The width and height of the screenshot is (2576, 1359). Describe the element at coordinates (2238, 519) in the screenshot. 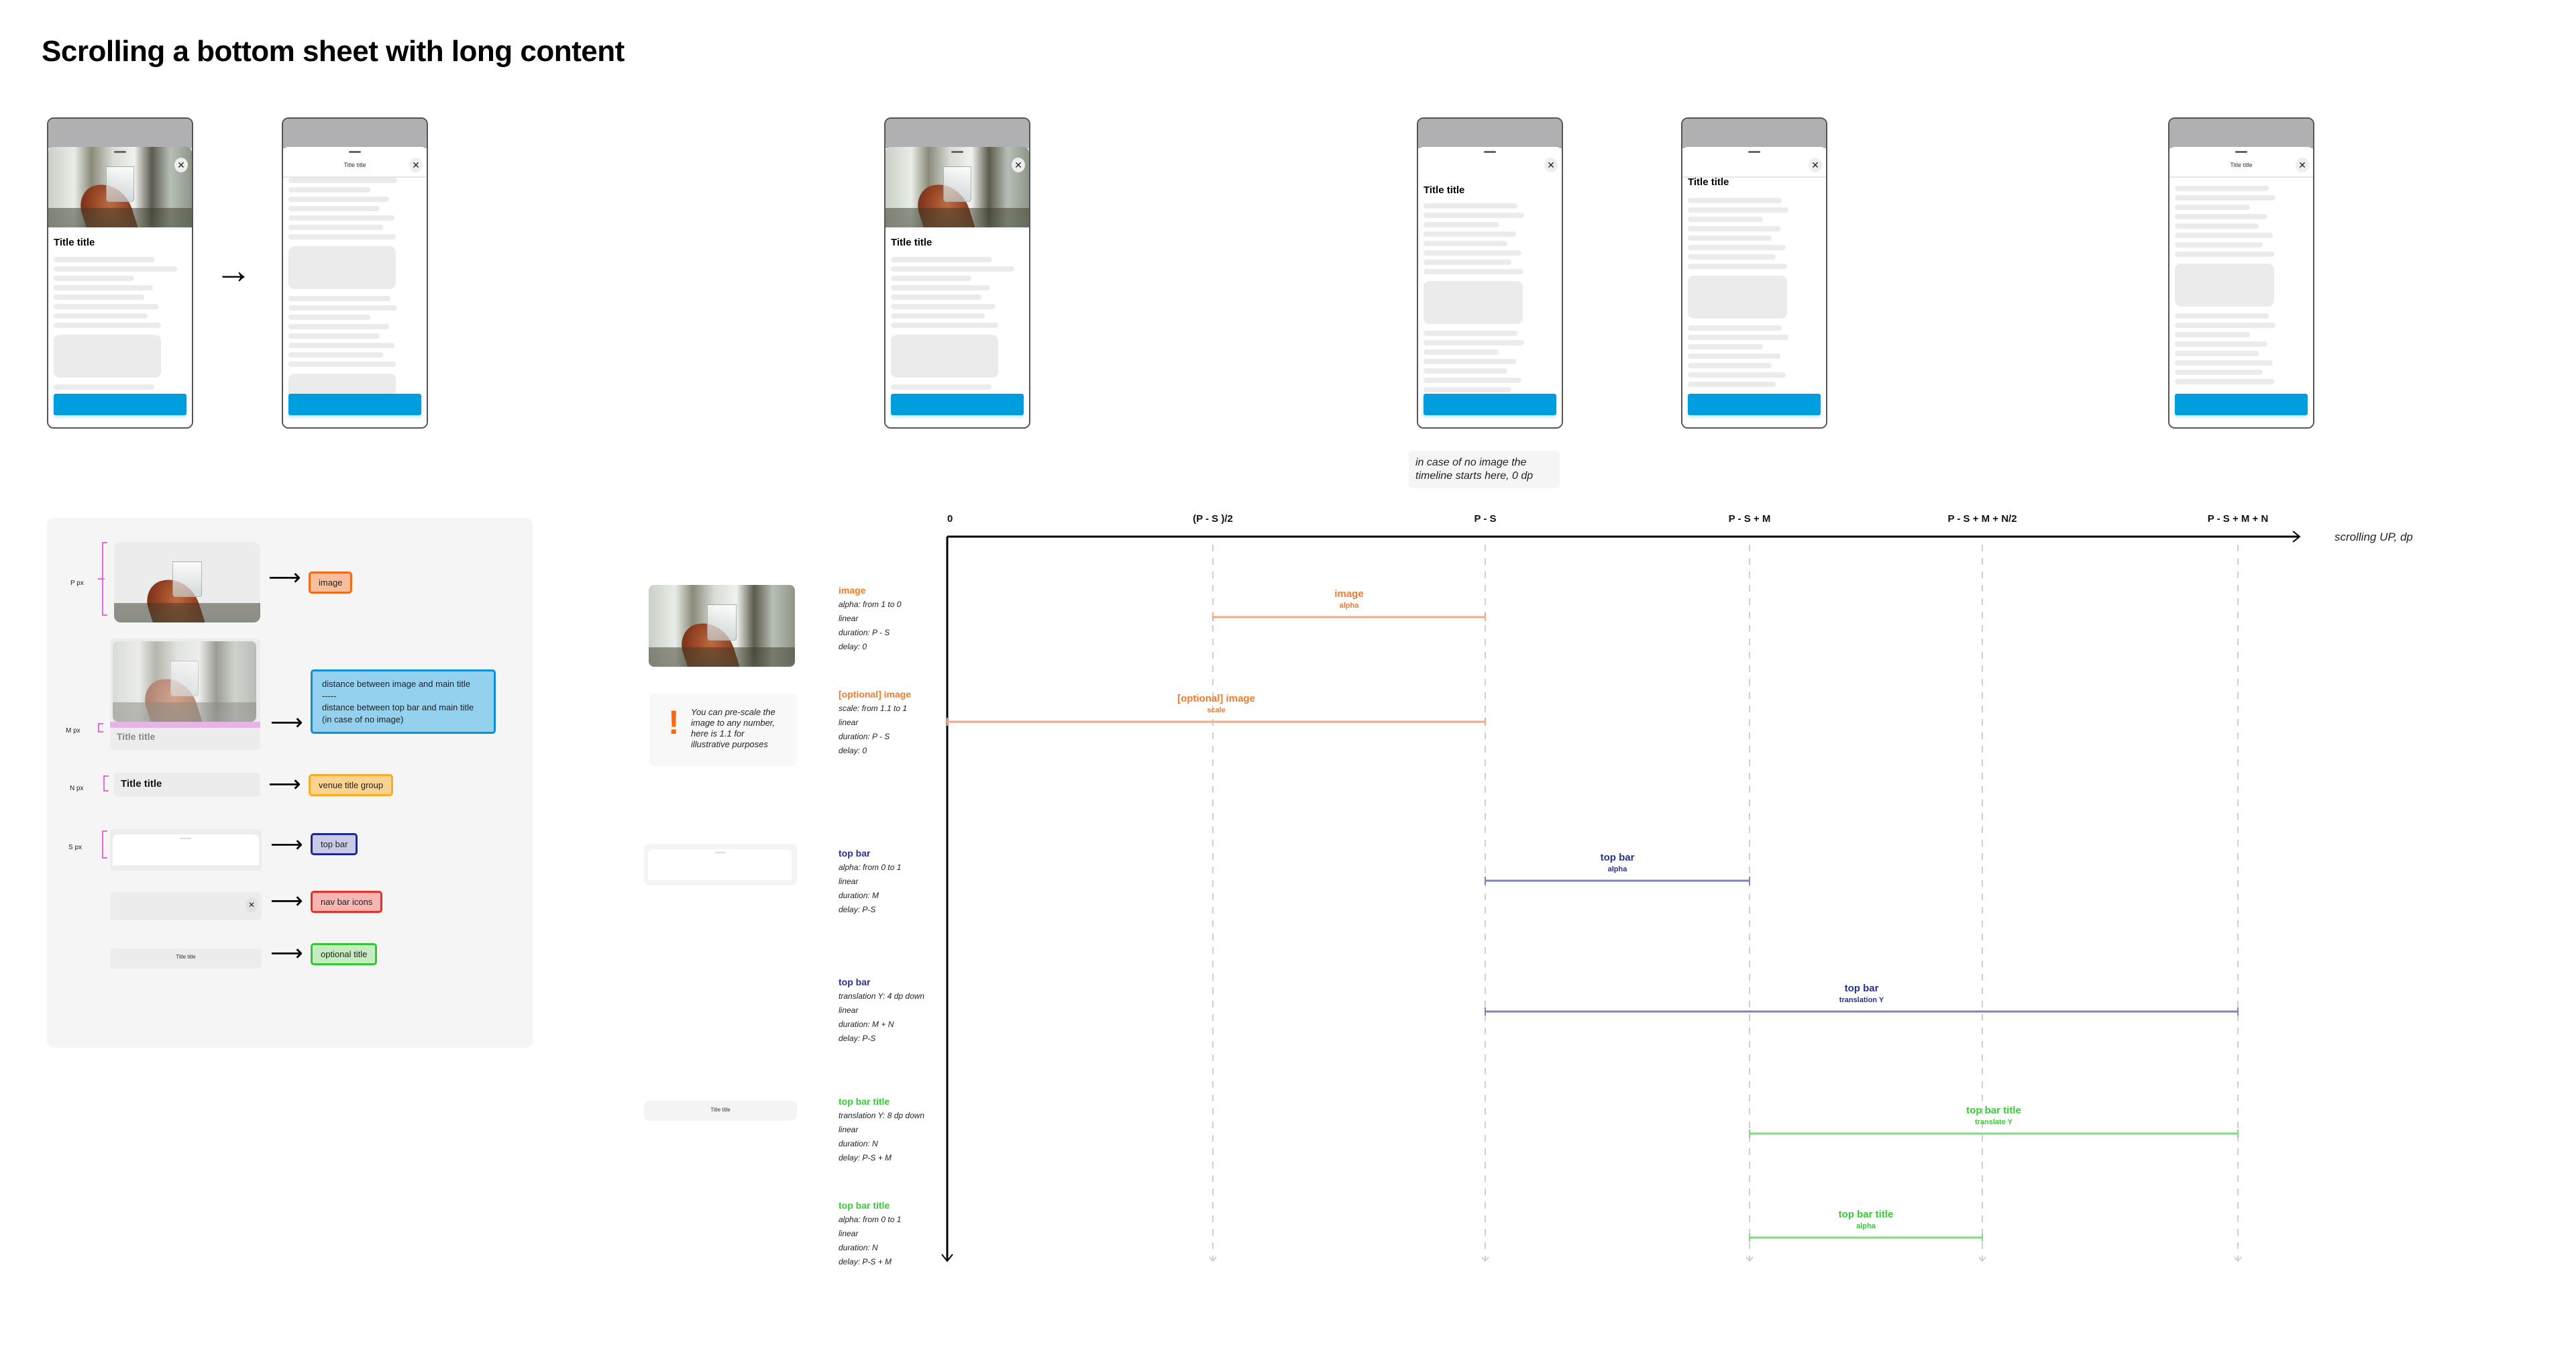

I see `axis-tick-label: P - S + M + N` at that location.